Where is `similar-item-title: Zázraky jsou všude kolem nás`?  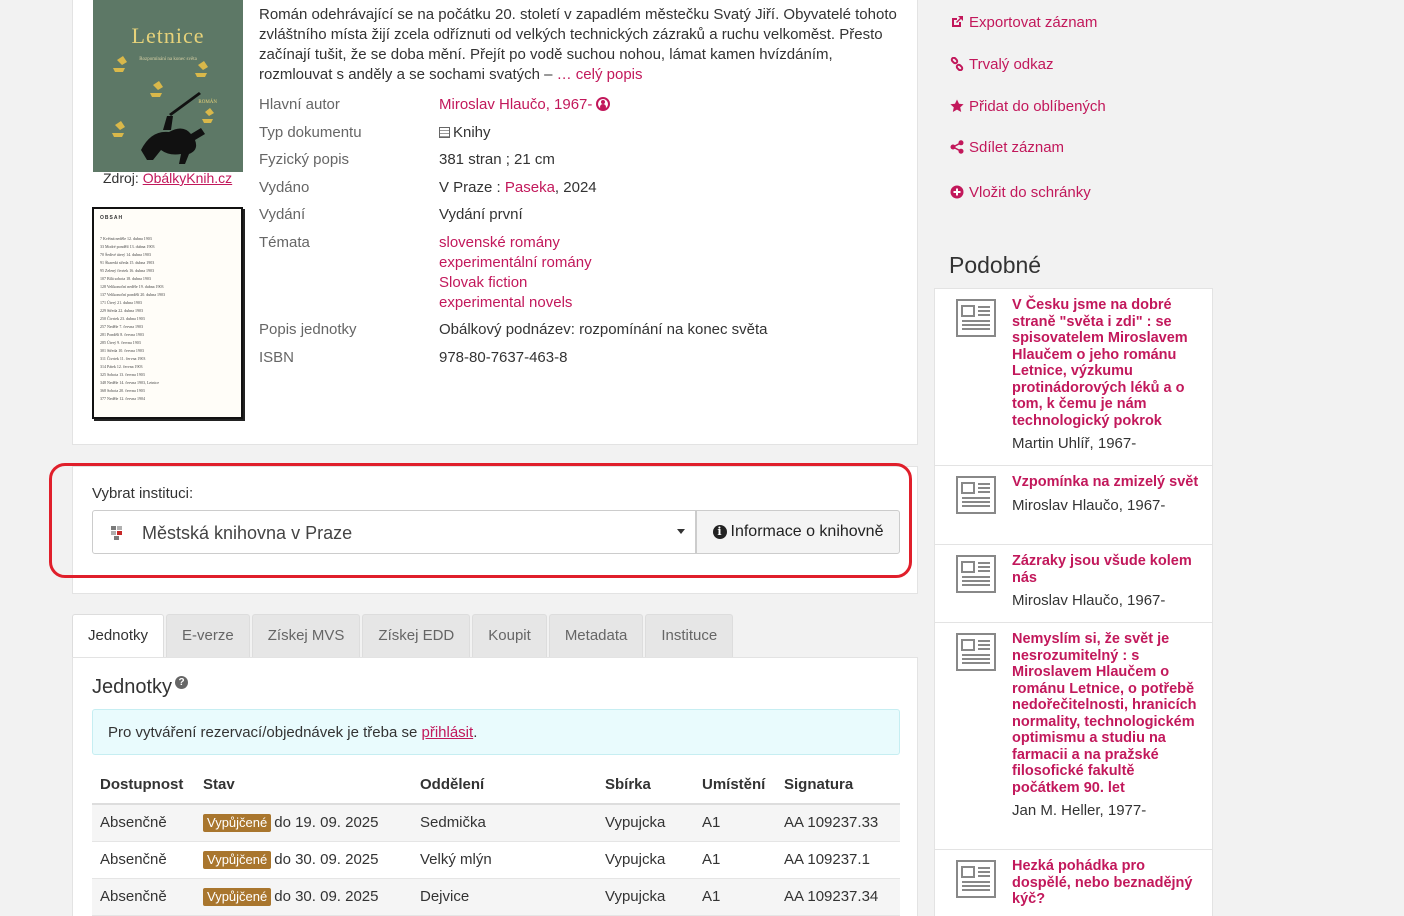 similar-item-title: Zázraky jsou všude kolem nás is located at coordinates (1107, 569).